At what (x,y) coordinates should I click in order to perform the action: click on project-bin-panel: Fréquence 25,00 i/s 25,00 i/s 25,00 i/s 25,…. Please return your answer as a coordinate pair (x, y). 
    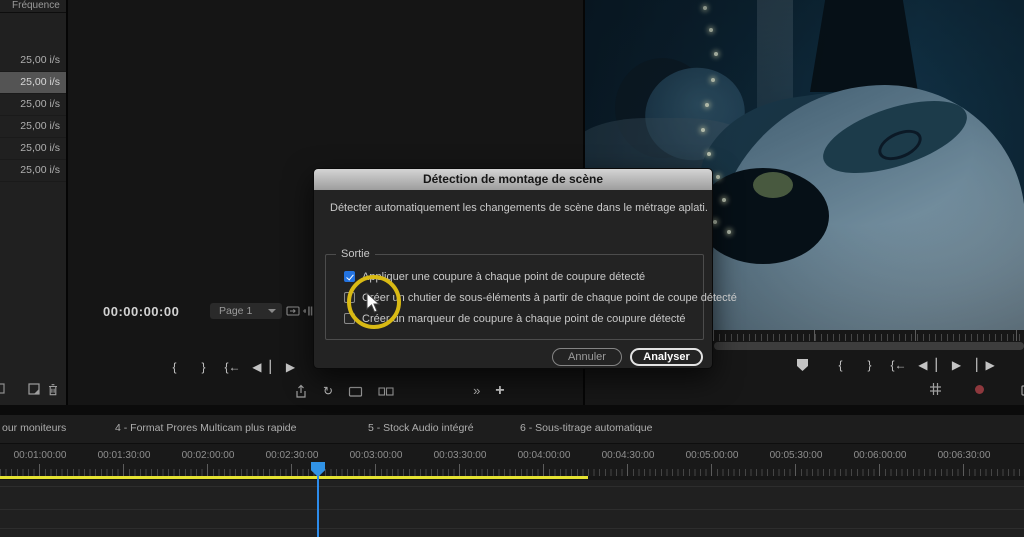
    Looking at the image, I should click on (34, 202).